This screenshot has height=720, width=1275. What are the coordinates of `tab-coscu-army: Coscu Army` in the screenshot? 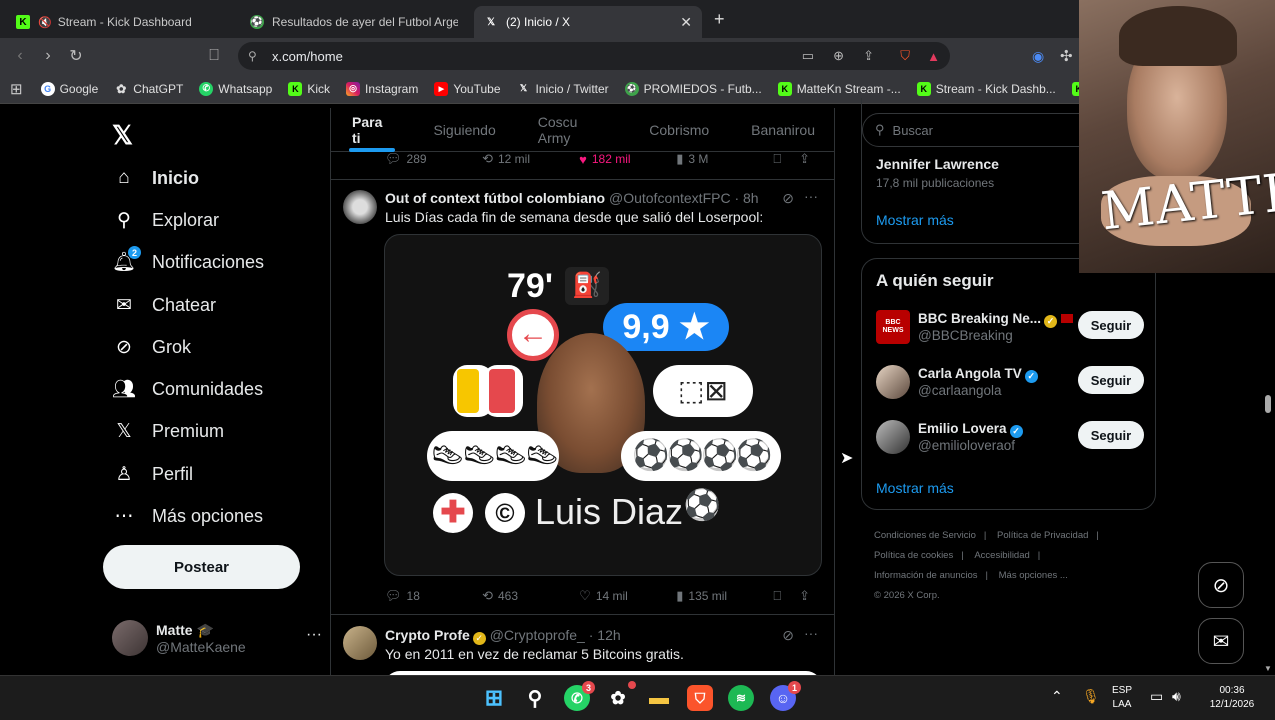 It's located at (573, 130).